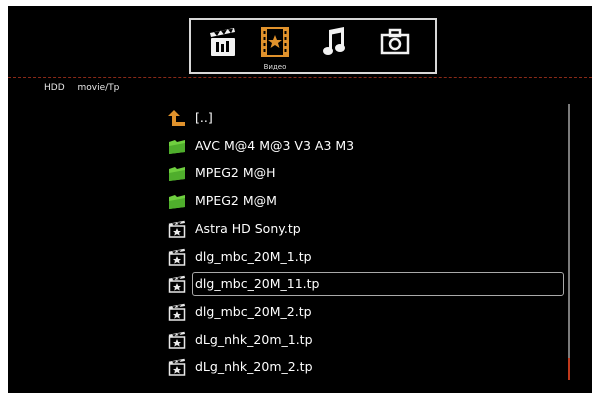  I want to click on music-note-icon, so click(334, 41).